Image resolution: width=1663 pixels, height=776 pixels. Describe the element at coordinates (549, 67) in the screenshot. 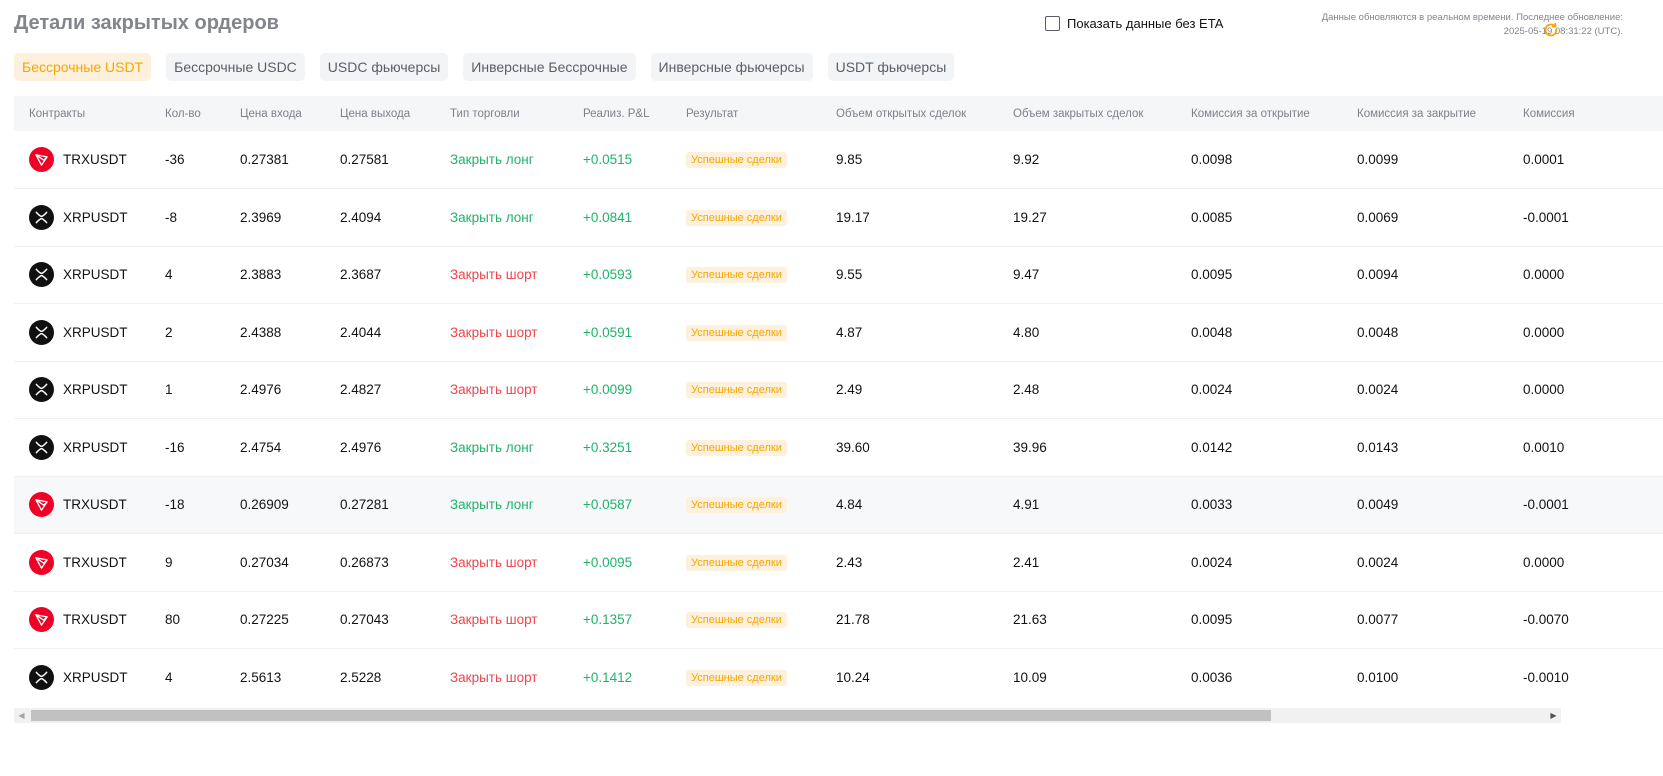

I see `tab-4: Инверсные Бессрочные` at that location.